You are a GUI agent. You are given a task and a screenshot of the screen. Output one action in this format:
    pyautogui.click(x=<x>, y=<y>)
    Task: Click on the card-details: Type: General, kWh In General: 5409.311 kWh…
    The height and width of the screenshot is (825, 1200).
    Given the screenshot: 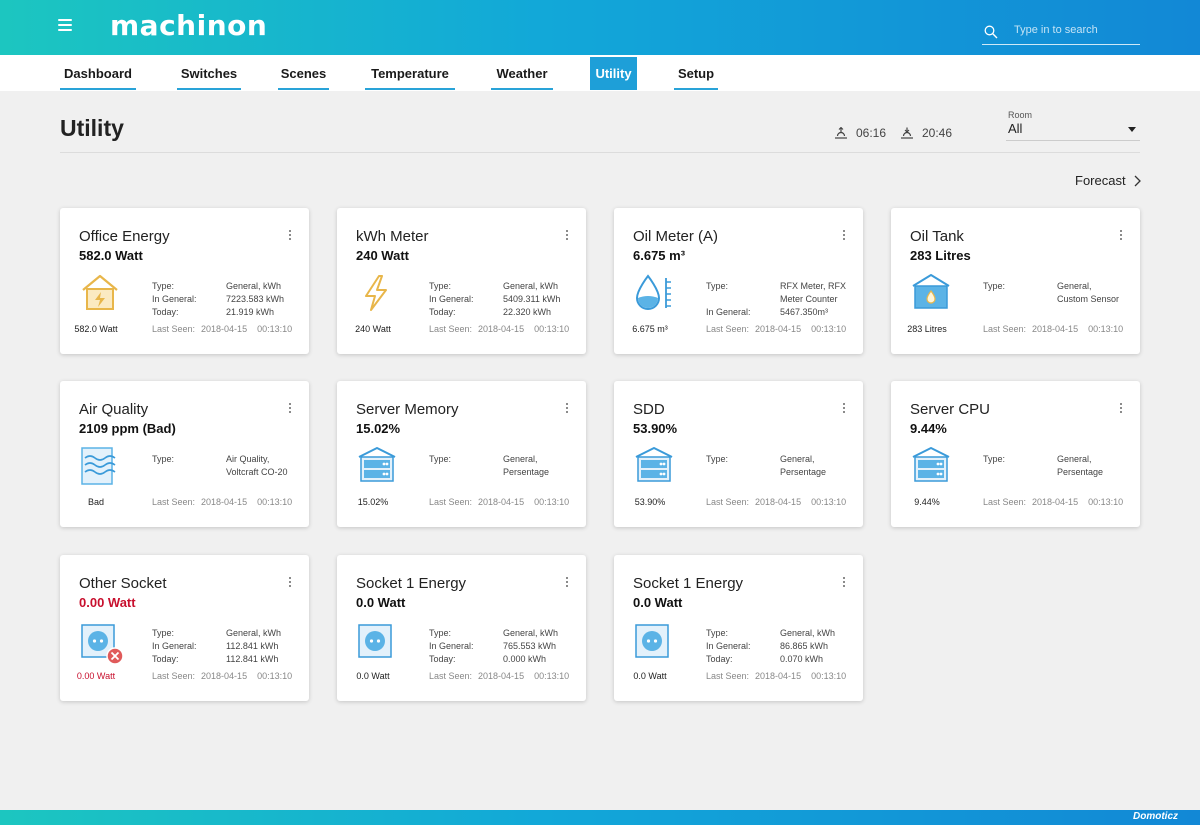 What is the action you would take?
    pyautogui.click(x=499, y=299)
    